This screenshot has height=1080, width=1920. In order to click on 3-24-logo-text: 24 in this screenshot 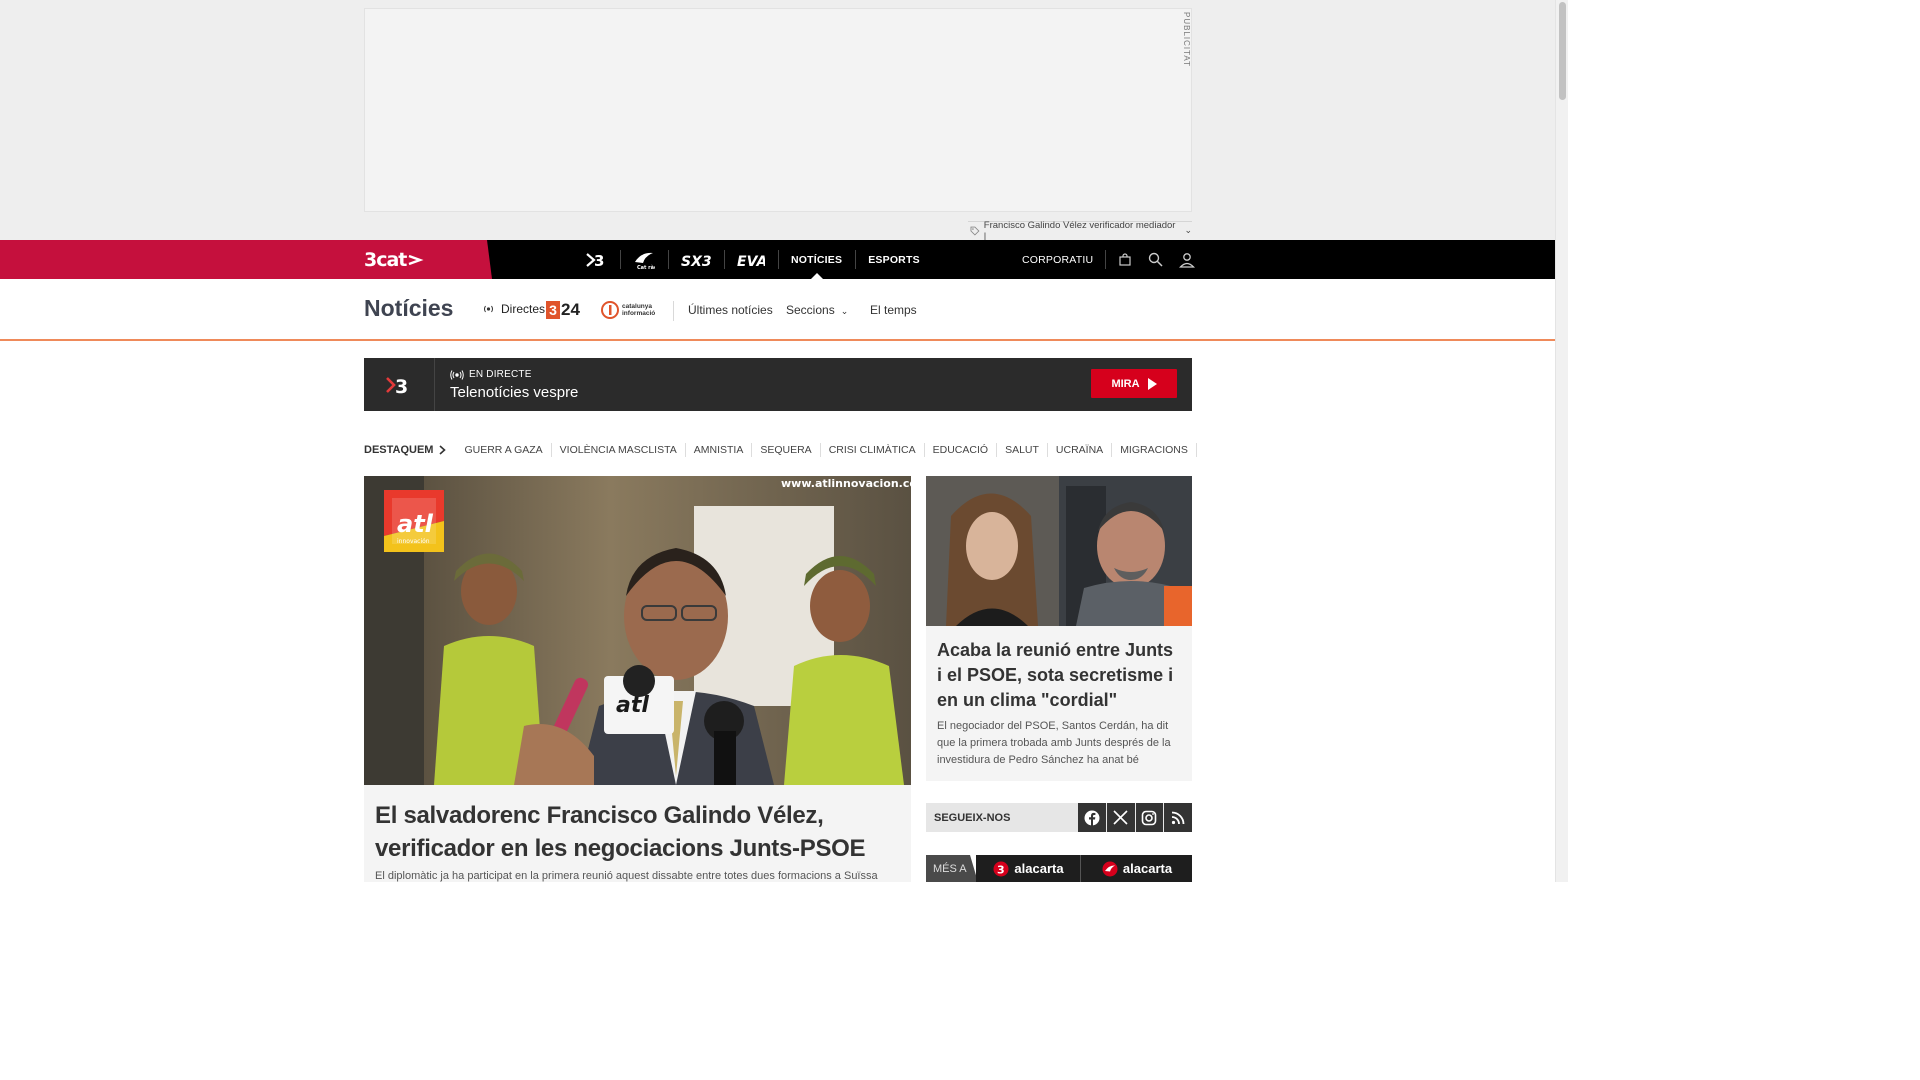, I will do `click(570, 309)`.